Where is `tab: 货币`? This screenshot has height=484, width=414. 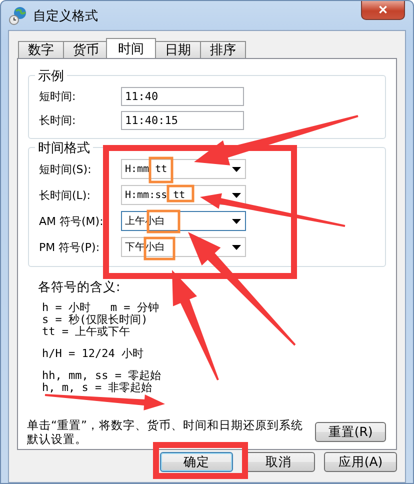 tab: 货币 is located at coordinates (86, 49).